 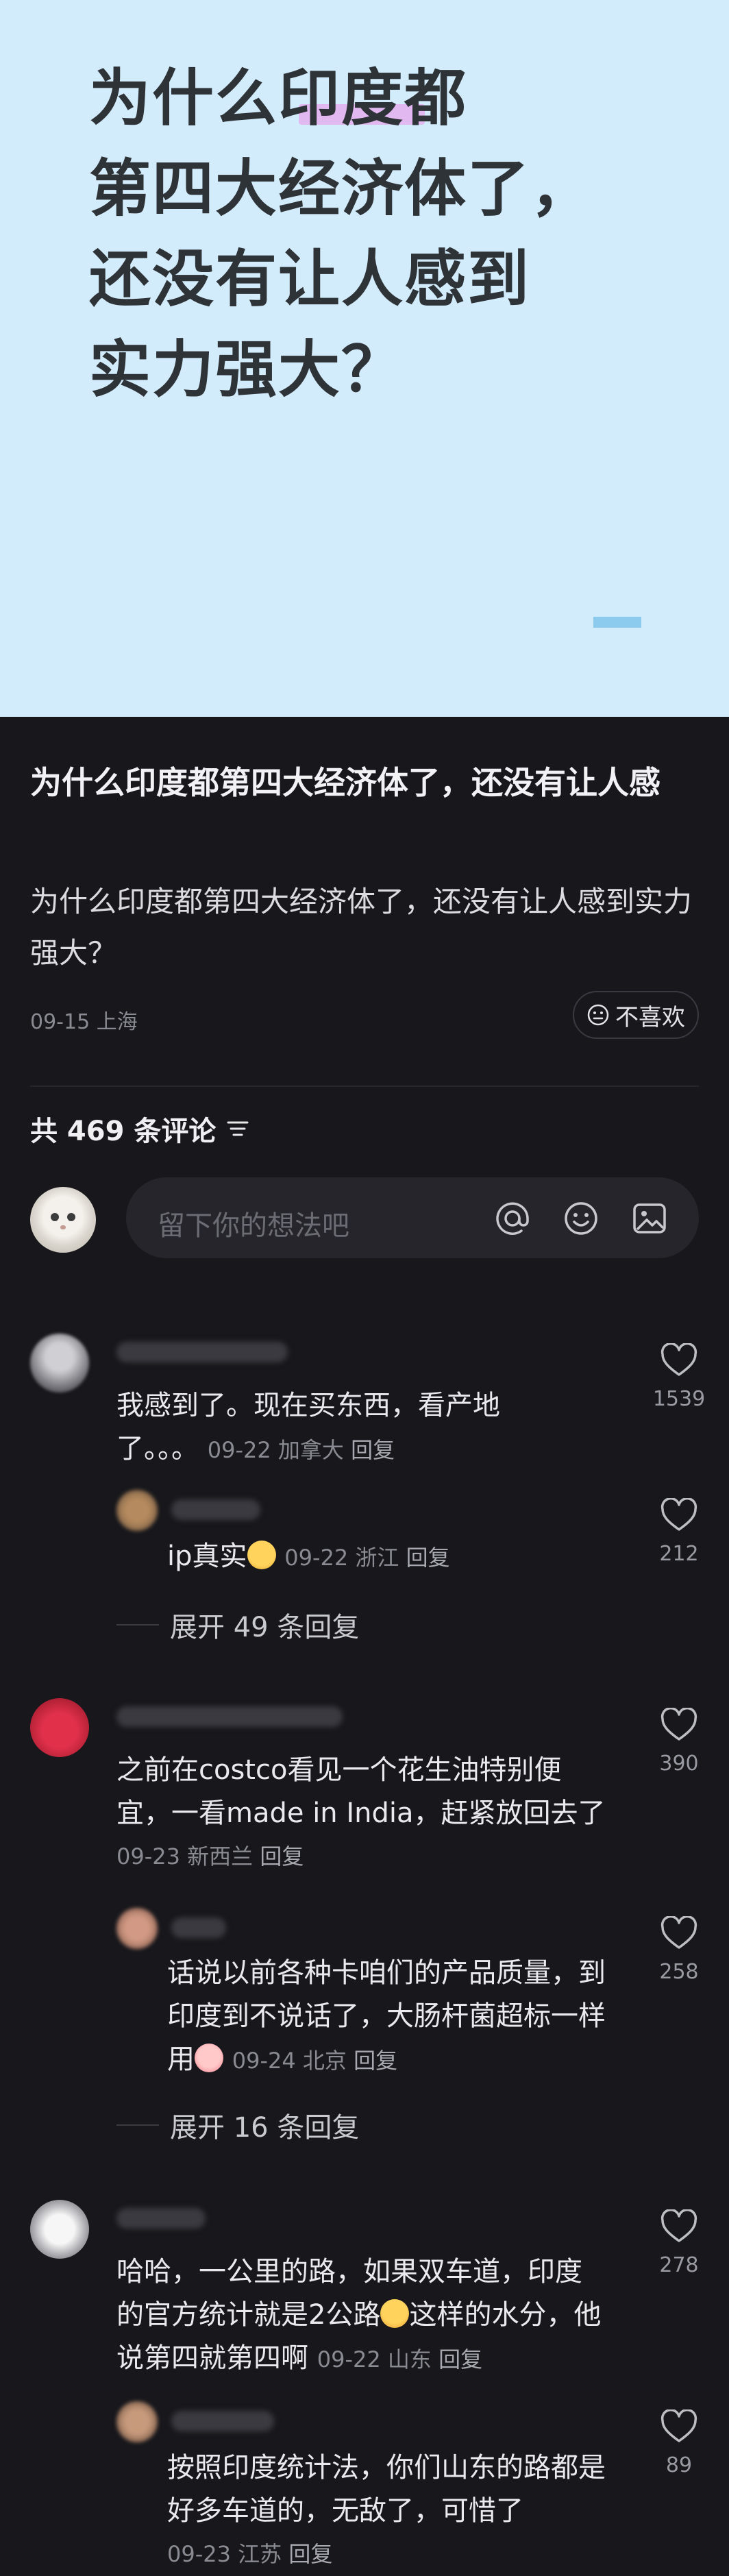 I want to click on expand-replies-button: 展开 16 条回复, so click(x=237, y=2125).